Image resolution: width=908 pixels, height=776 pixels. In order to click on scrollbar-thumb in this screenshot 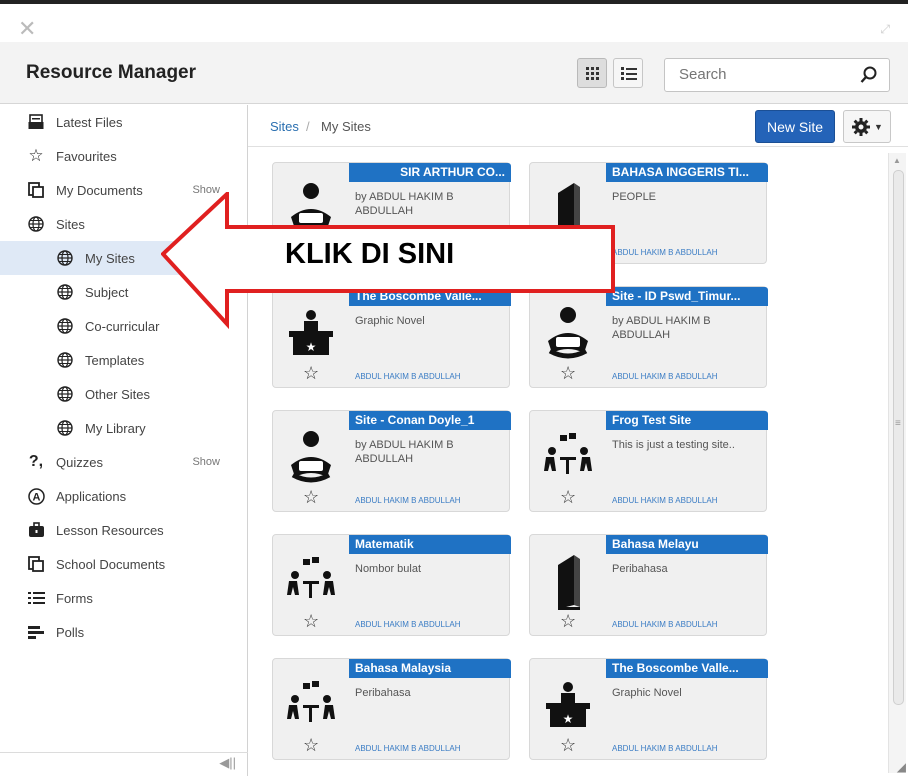, I will do `click(898, 437)`.